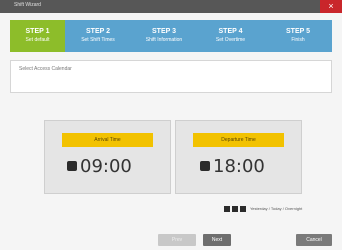  I want to click on step-4: STEP 4 Set Overtime, so click(230, 36).